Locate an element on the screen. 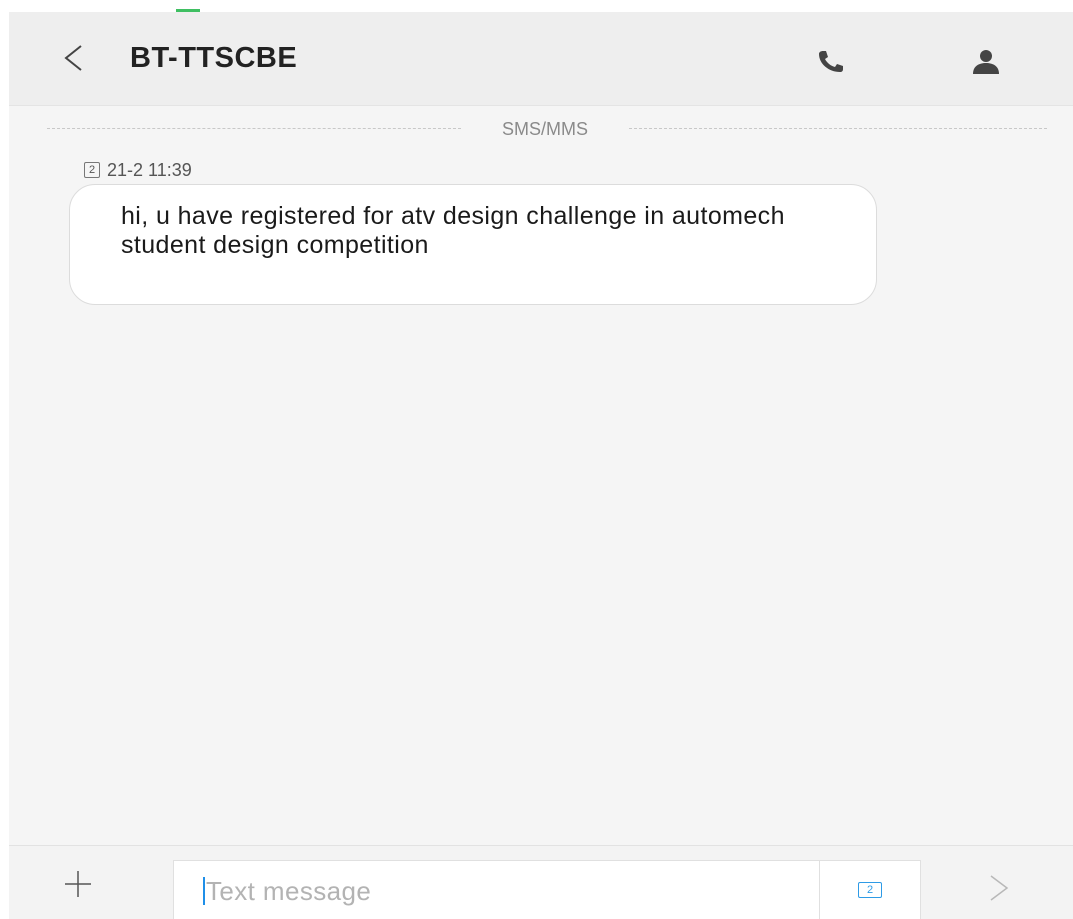 Image resolution: width=1073 pixels, height=919 pixels. message-meta: 2 21-2 11:39 is located at coordinates (138, 170).